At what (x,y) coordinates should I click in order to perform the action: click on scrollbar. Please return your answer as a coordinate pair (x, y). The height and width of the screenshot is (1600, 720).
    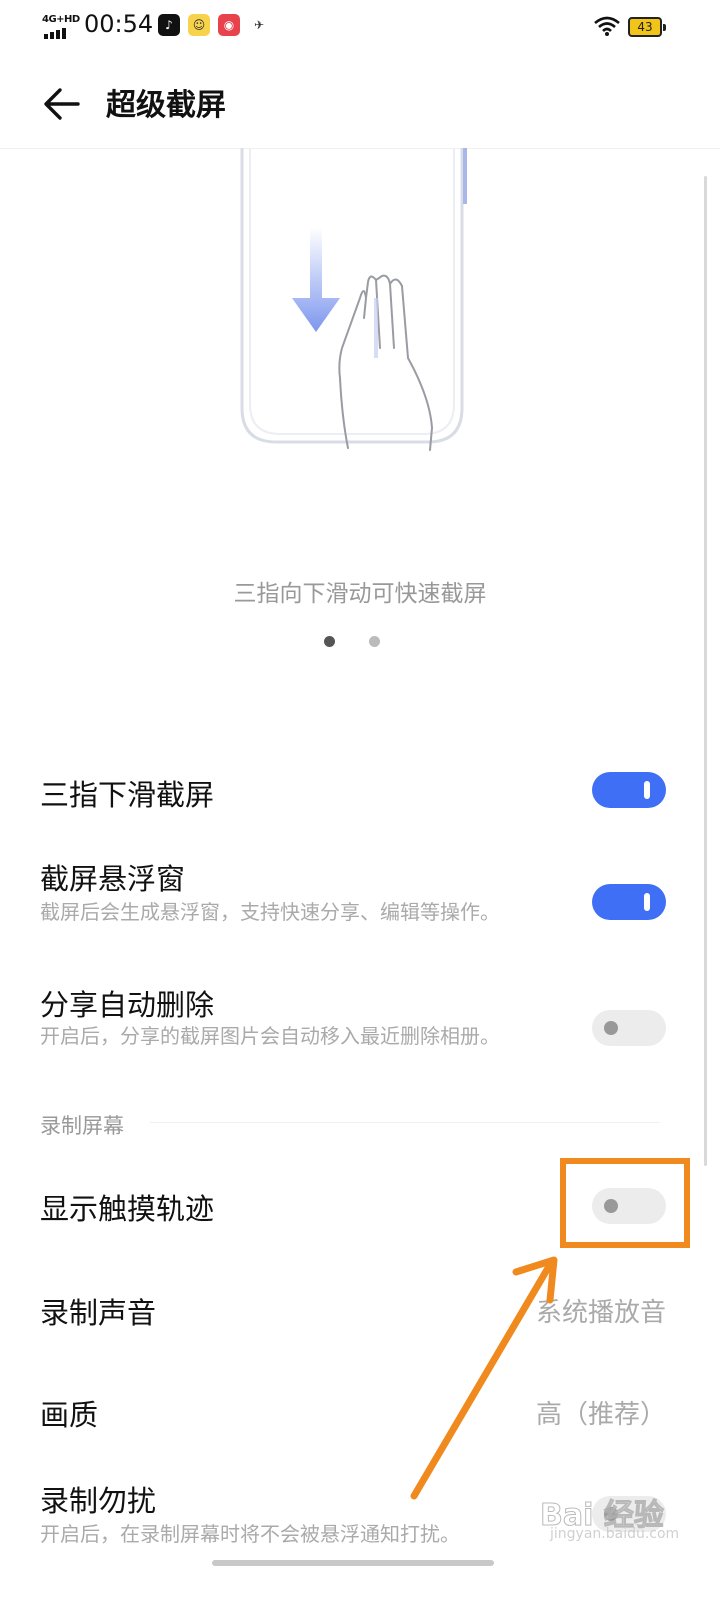
    Looking at the image, I should click on (705, 671).